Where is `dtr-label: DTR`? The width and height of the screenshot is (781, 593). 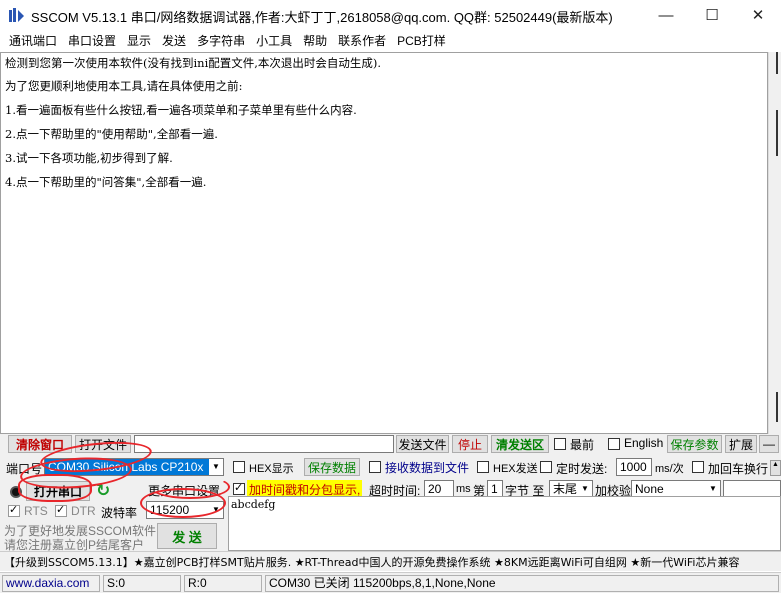
dtr-label: DTR is located at coordinates (83, 511).